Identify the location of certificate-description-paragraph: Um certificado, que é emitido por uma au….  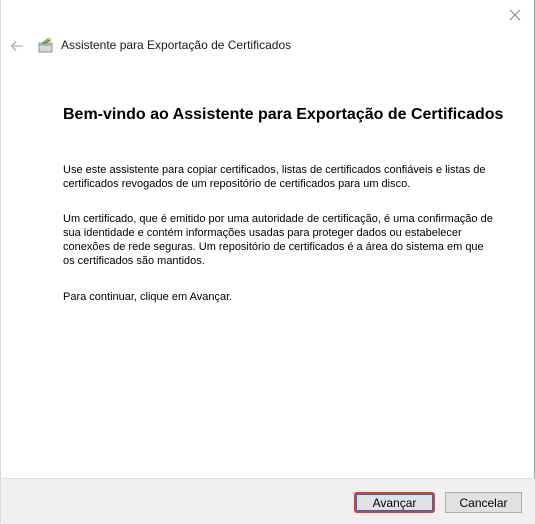
(278, 240).